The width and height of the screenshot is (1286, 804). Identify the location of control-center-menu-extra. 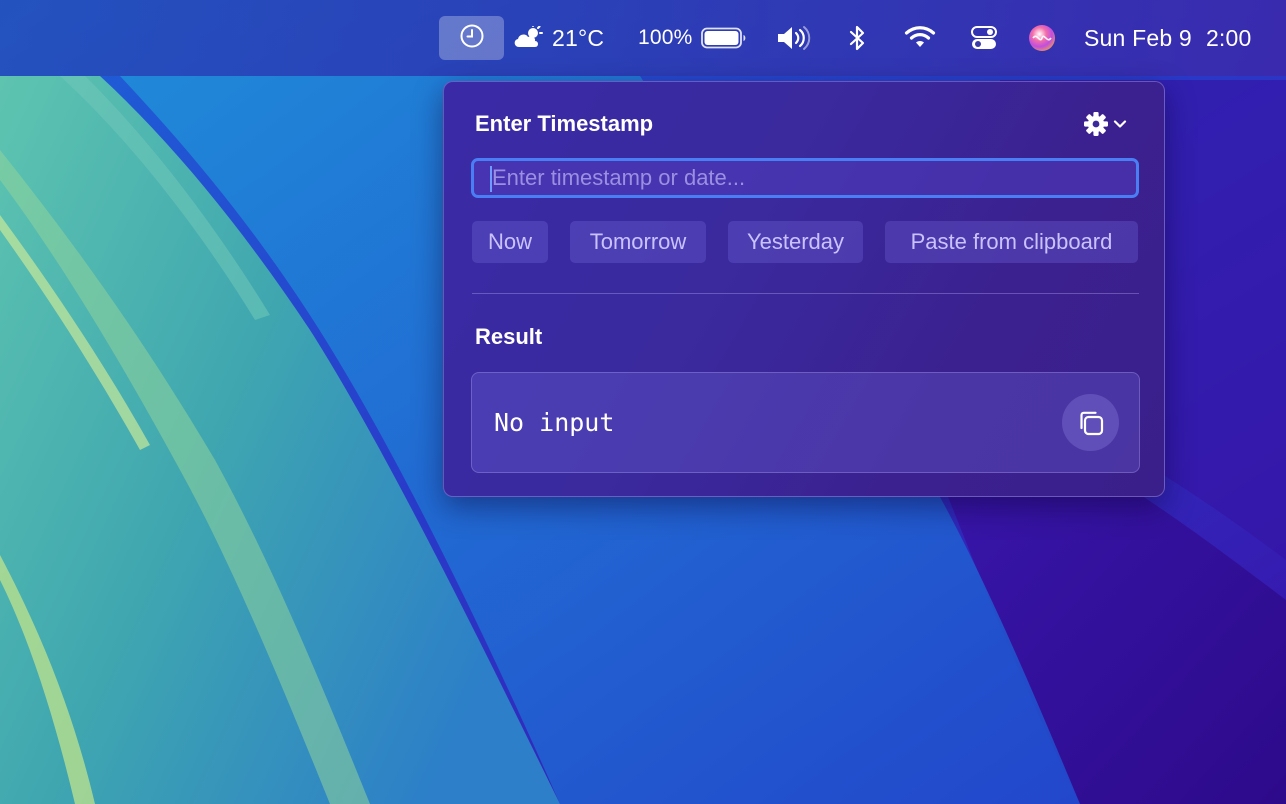
(984, 38).